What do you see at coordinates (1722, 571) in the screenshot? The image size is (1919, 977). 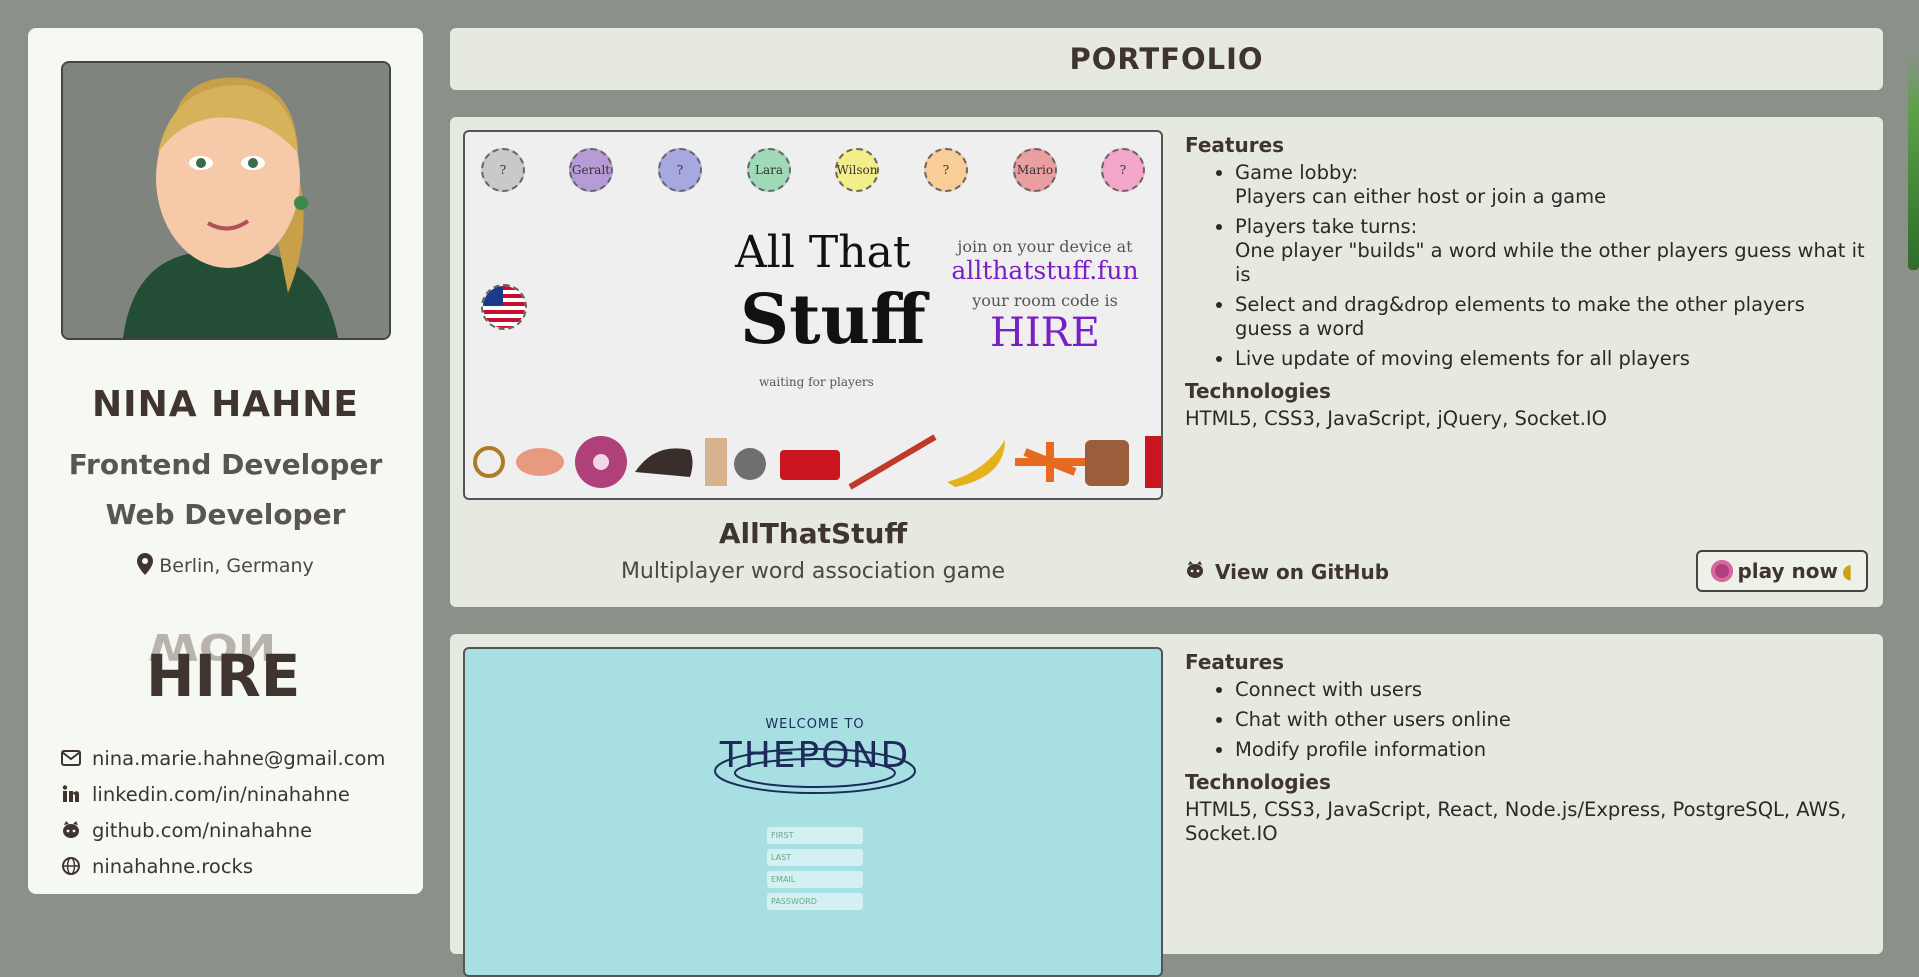 I see `flower-icon` at bounding box center [1722, 571].